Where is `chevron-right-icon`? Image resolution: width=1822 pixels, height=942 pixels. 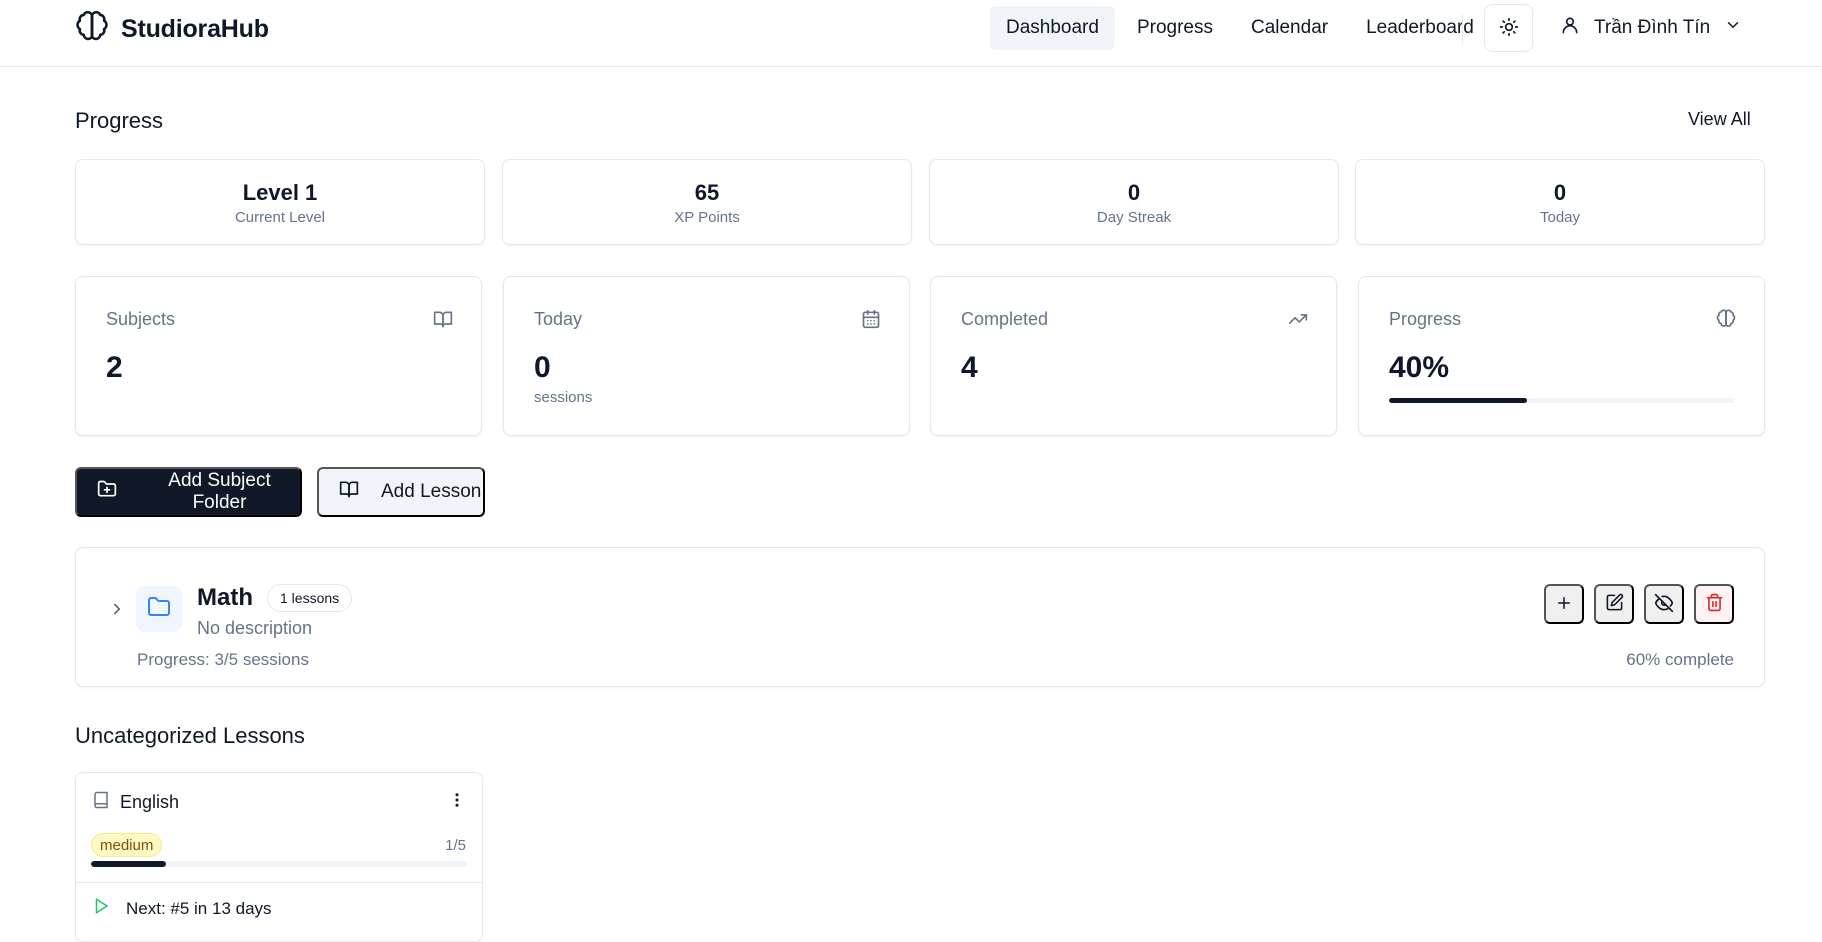 chevron-right-icon is located at coordinates (117, 611).